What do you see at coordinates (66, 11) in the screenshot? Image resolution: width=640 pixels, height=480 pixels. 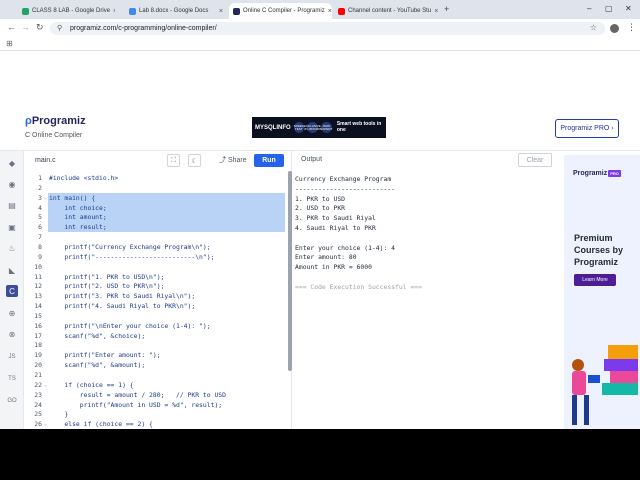 I see `browser-tab-drive: CLASS 8 LAB - Google Drive ×` at bounding box center [66, 11].